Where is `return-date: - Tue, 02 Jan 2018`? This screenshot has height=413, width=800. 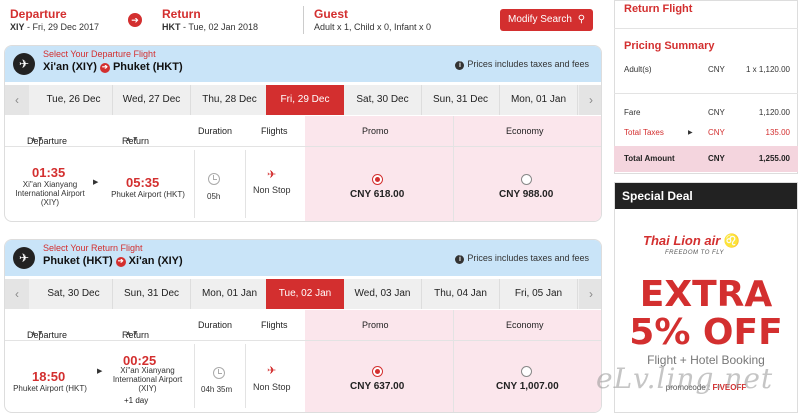 return-date: - Tue, 02 Jan 2018 is located at coordinates (219, 27).